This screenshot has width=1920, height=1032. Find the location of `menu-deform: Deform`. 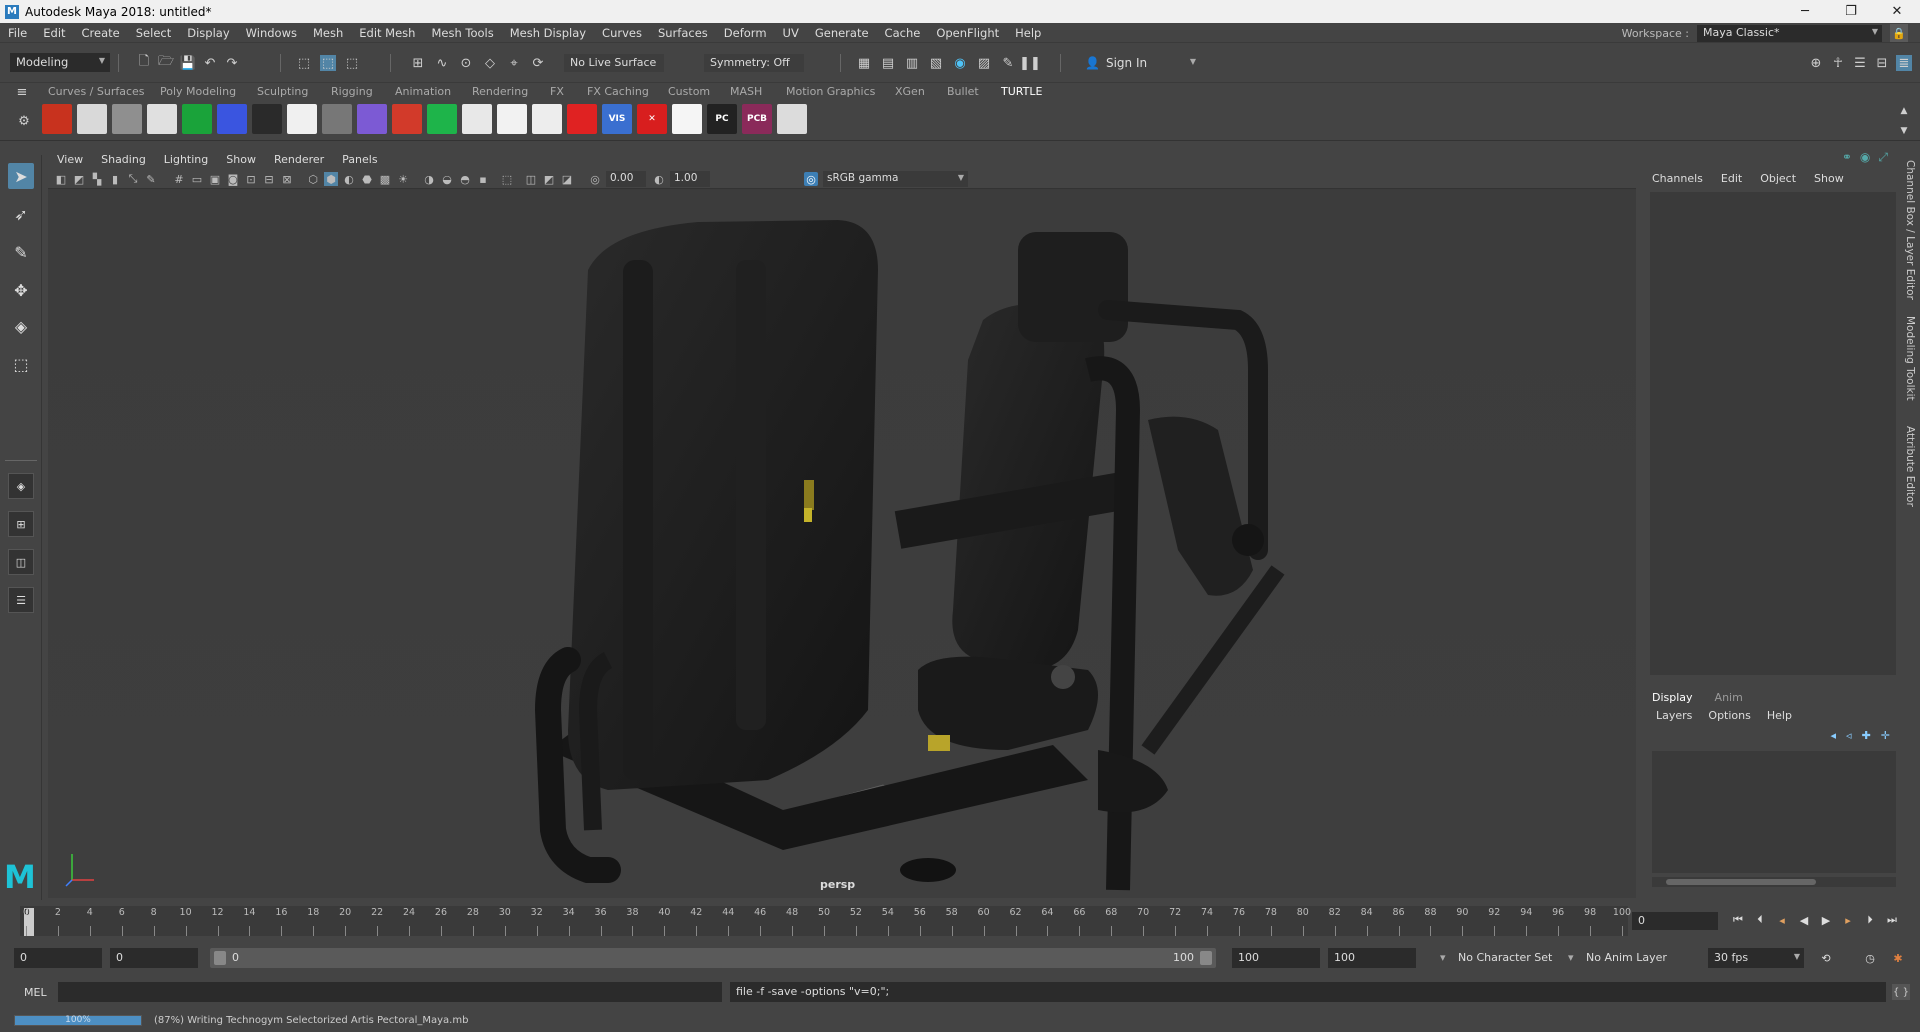

menu-deform: Deform is located at coordinates (745, 33).